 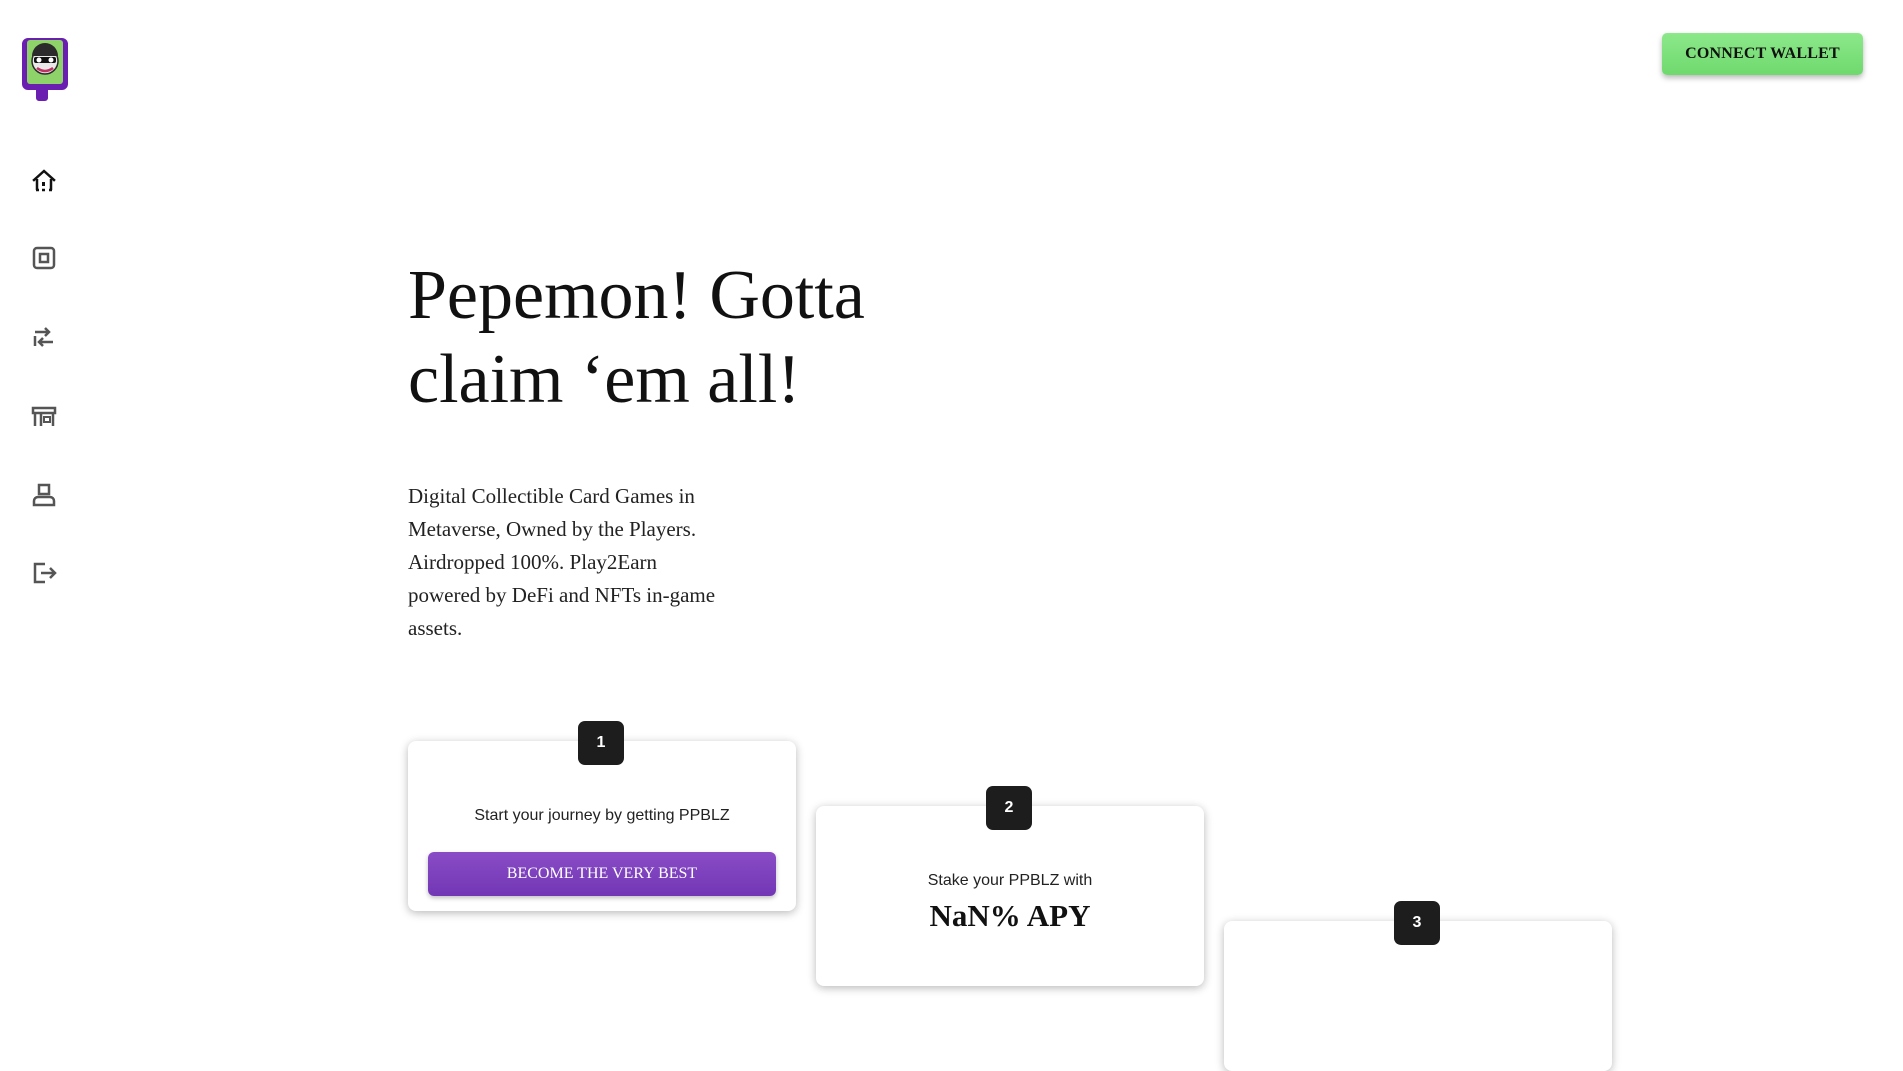 What do you see at coordinates (1417, 923) in the screenshot?
I see `step-number-badge: 3` at bounding box center [1417, 923].